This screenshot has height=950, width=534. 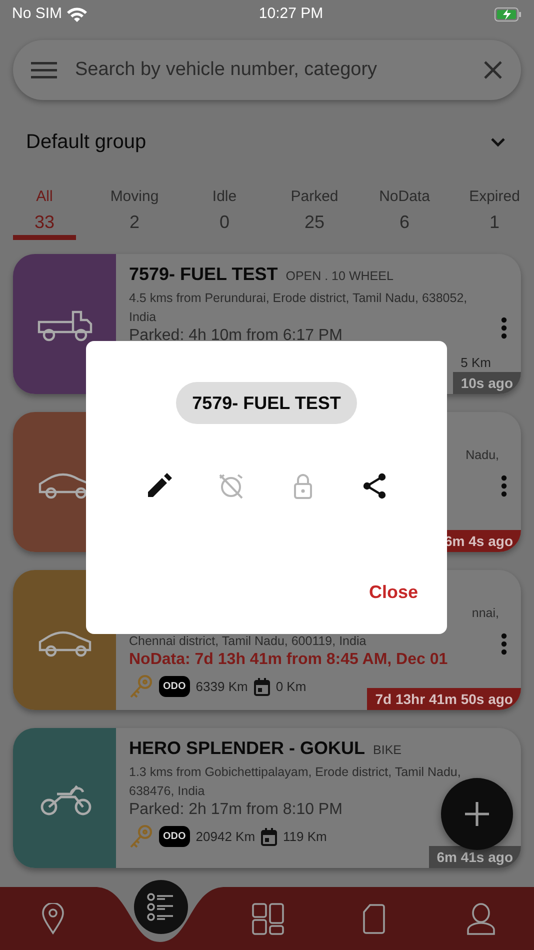 What do you see at coordinates (374, 919) in the screenshot?
I see `document-icon` at bounding box center [374, 919].